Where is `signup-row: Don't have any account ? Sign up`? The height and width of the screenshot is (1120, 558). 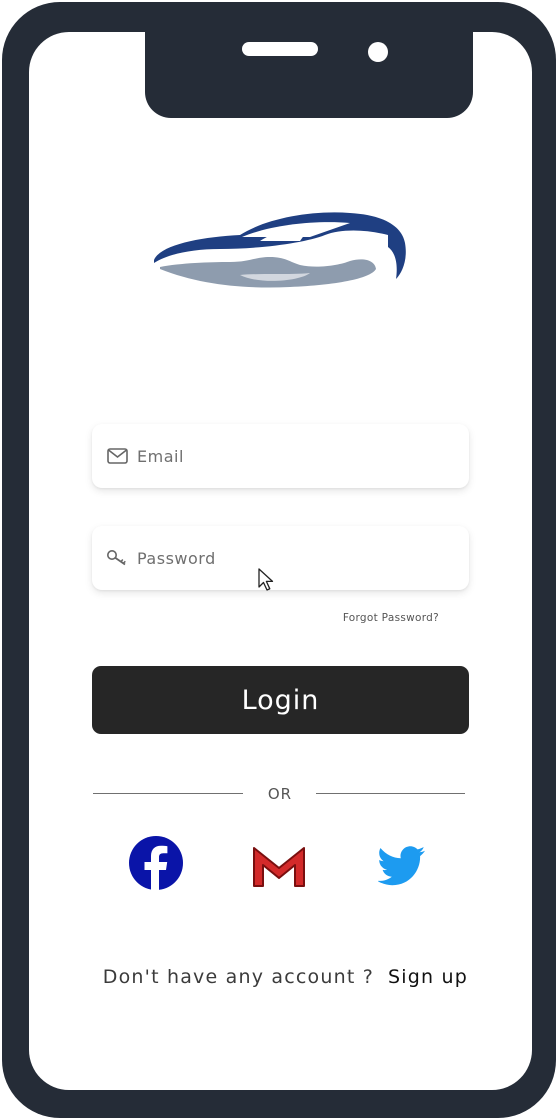
signup-row: Don't have any account ? Sign up is located at coordinates (285, 977).